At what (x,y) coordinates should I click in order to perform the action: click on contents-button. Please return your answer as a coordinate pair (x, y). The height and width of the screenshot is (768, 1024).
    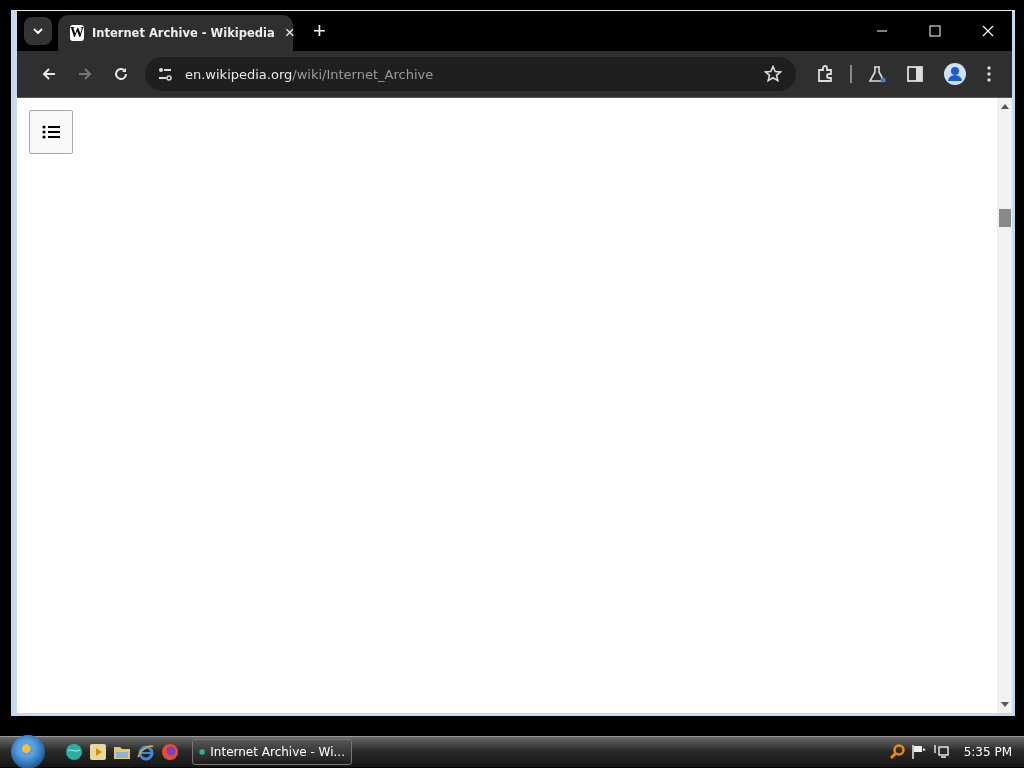
    Looking at the image, I should click on (51, 132).